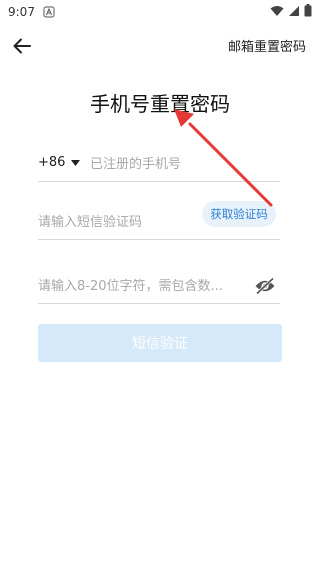  What do you see at coordinates (277, 12) in the screenshot?
I see `wifi-icon` at bounding box center [277, 12].